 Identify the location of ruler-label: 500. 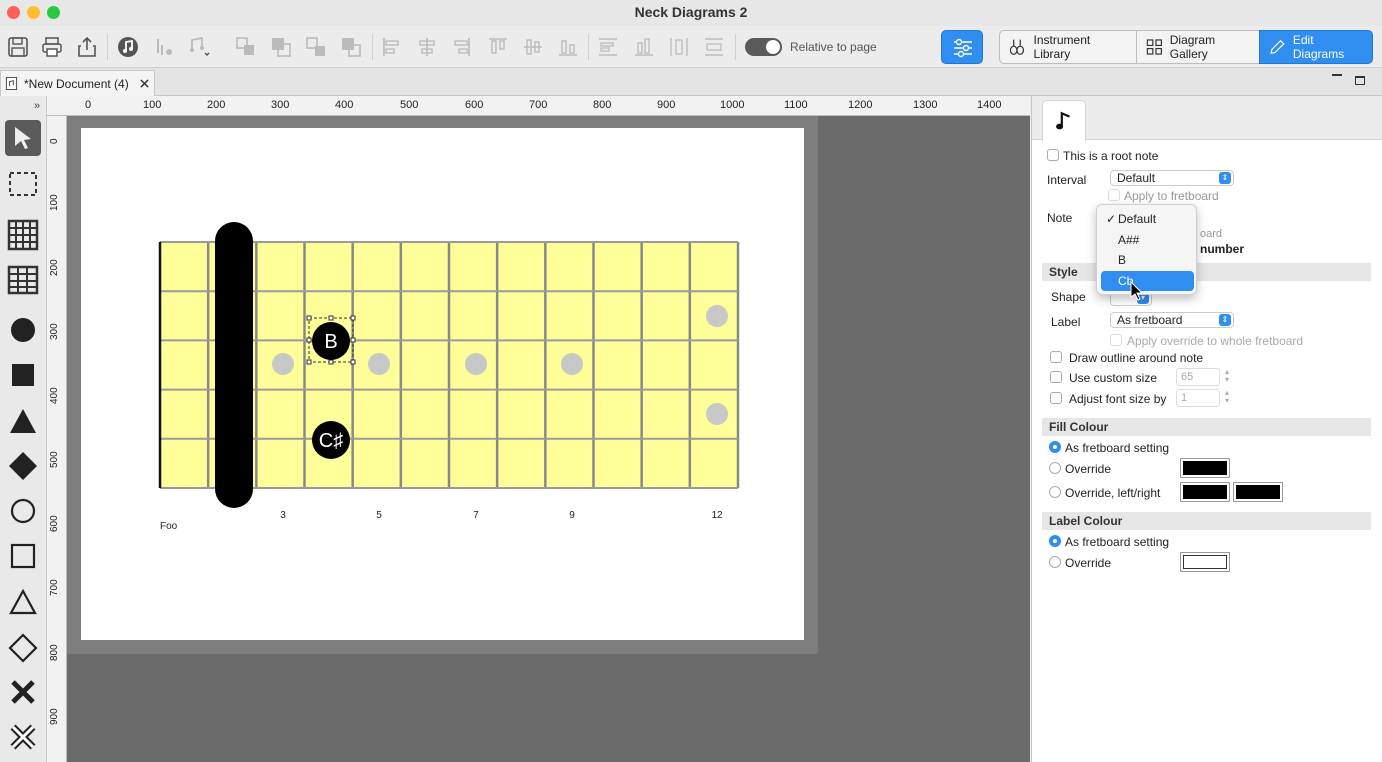
(54, 459).